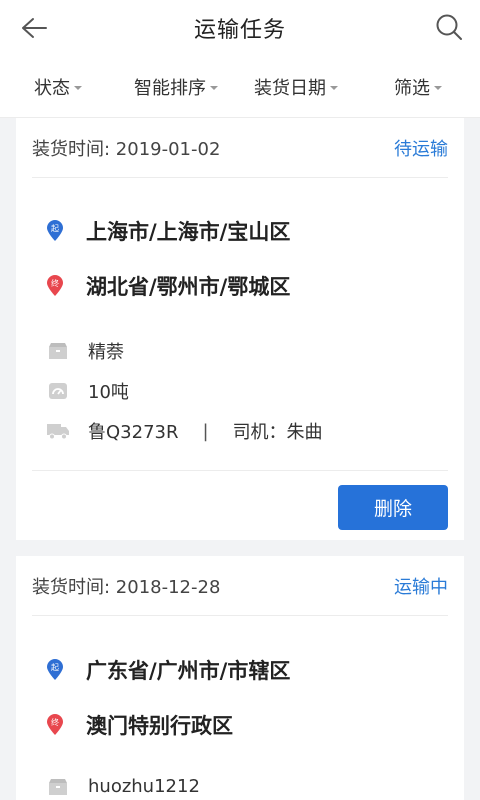 The width and height of the screenshot is (480, 800). Describe the element at coordinates (159, 726) in the screenshot. I see `destination-address: 澳门特别行政区` at that location.